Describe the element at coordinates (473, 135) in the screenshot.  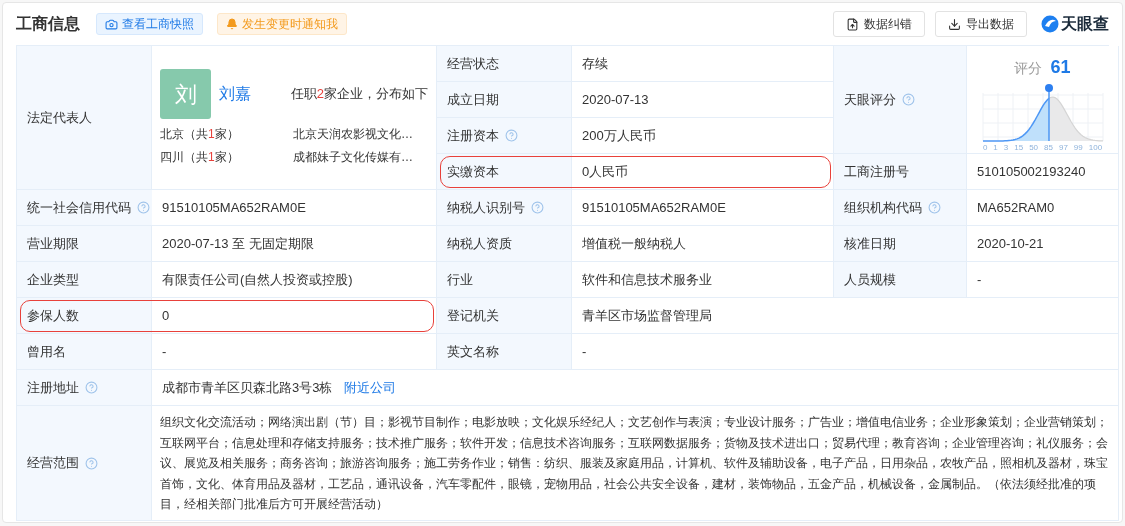
I see `field-label: 注册资本` at that location.